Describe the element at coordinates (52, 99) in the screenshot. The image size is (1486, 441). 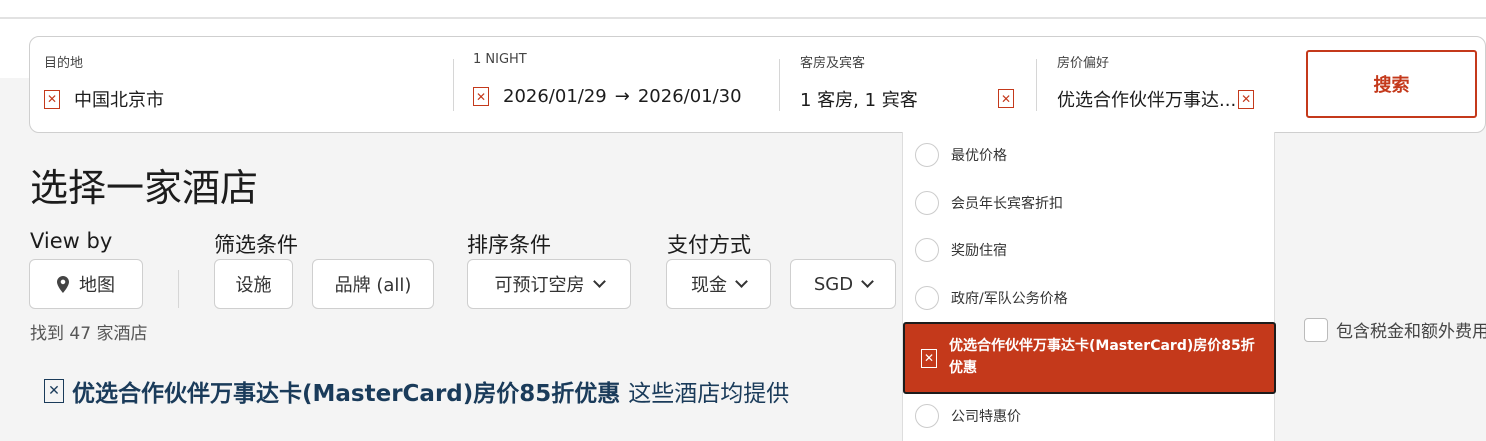
I see `location-glyph-icon: ✕` at that location.